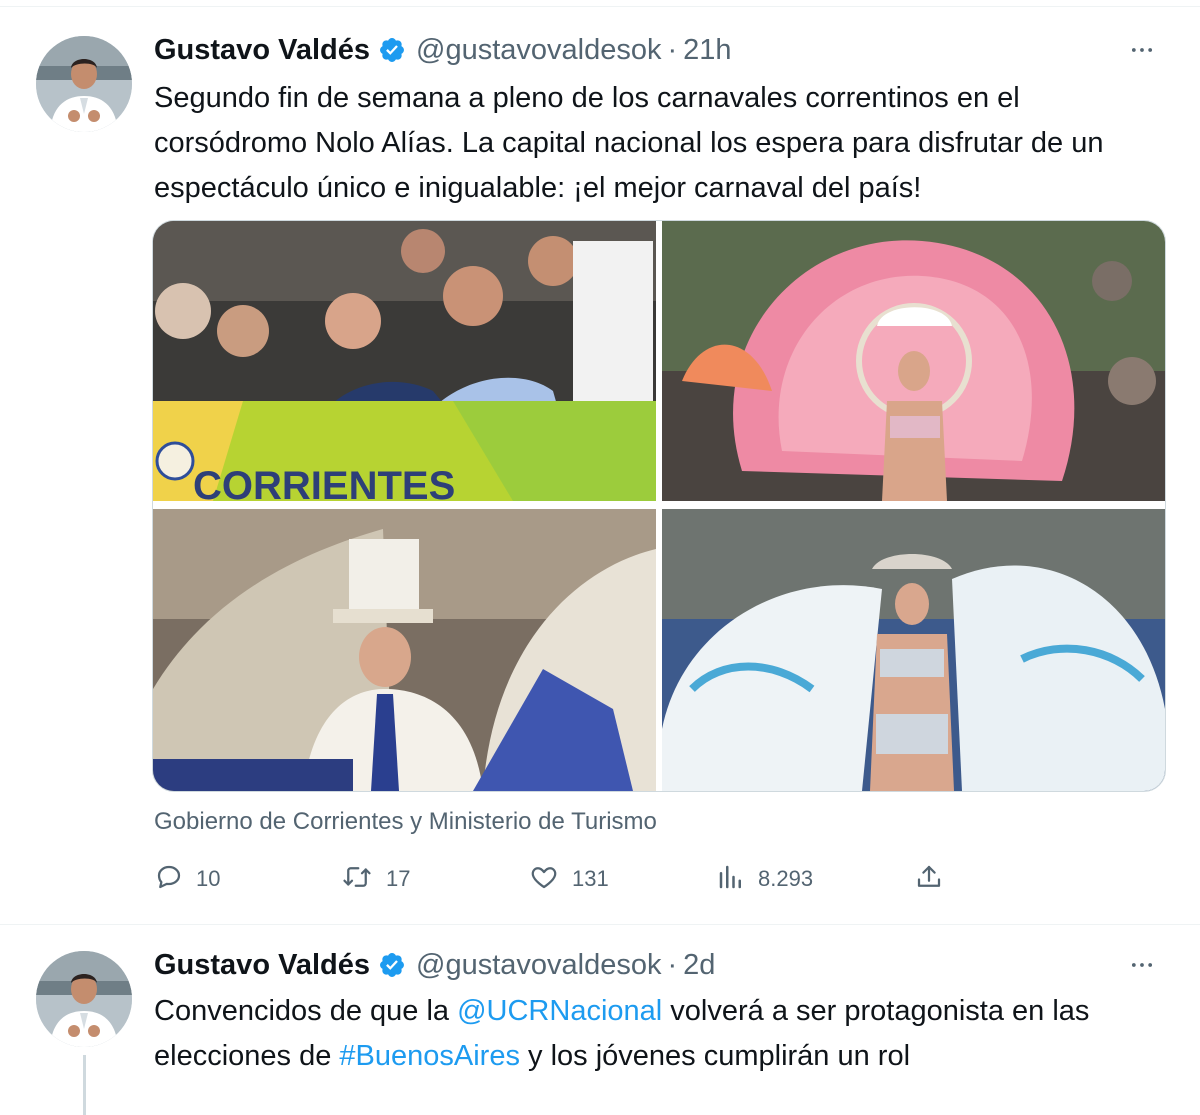  I want to click on action-bar: 10 17 131 8.293, so click(634, 879).